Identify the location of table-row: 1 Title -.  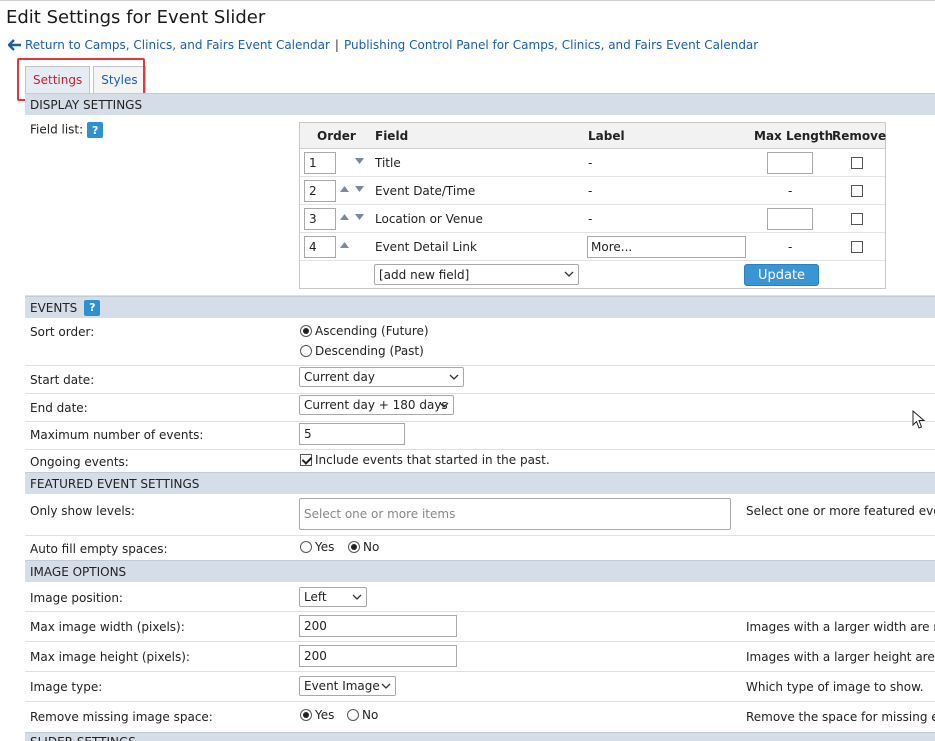
(592, 163).